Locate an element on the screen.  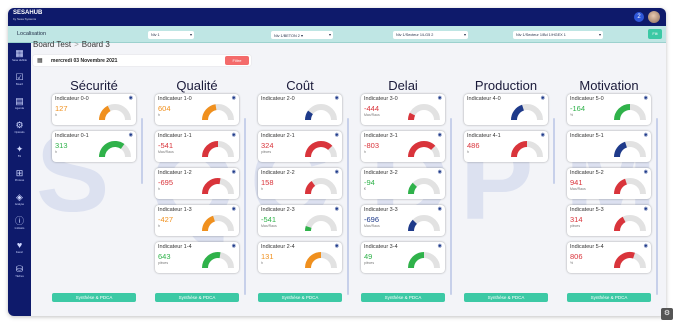
filter-button: Filt is located at coordinates (655, 34).